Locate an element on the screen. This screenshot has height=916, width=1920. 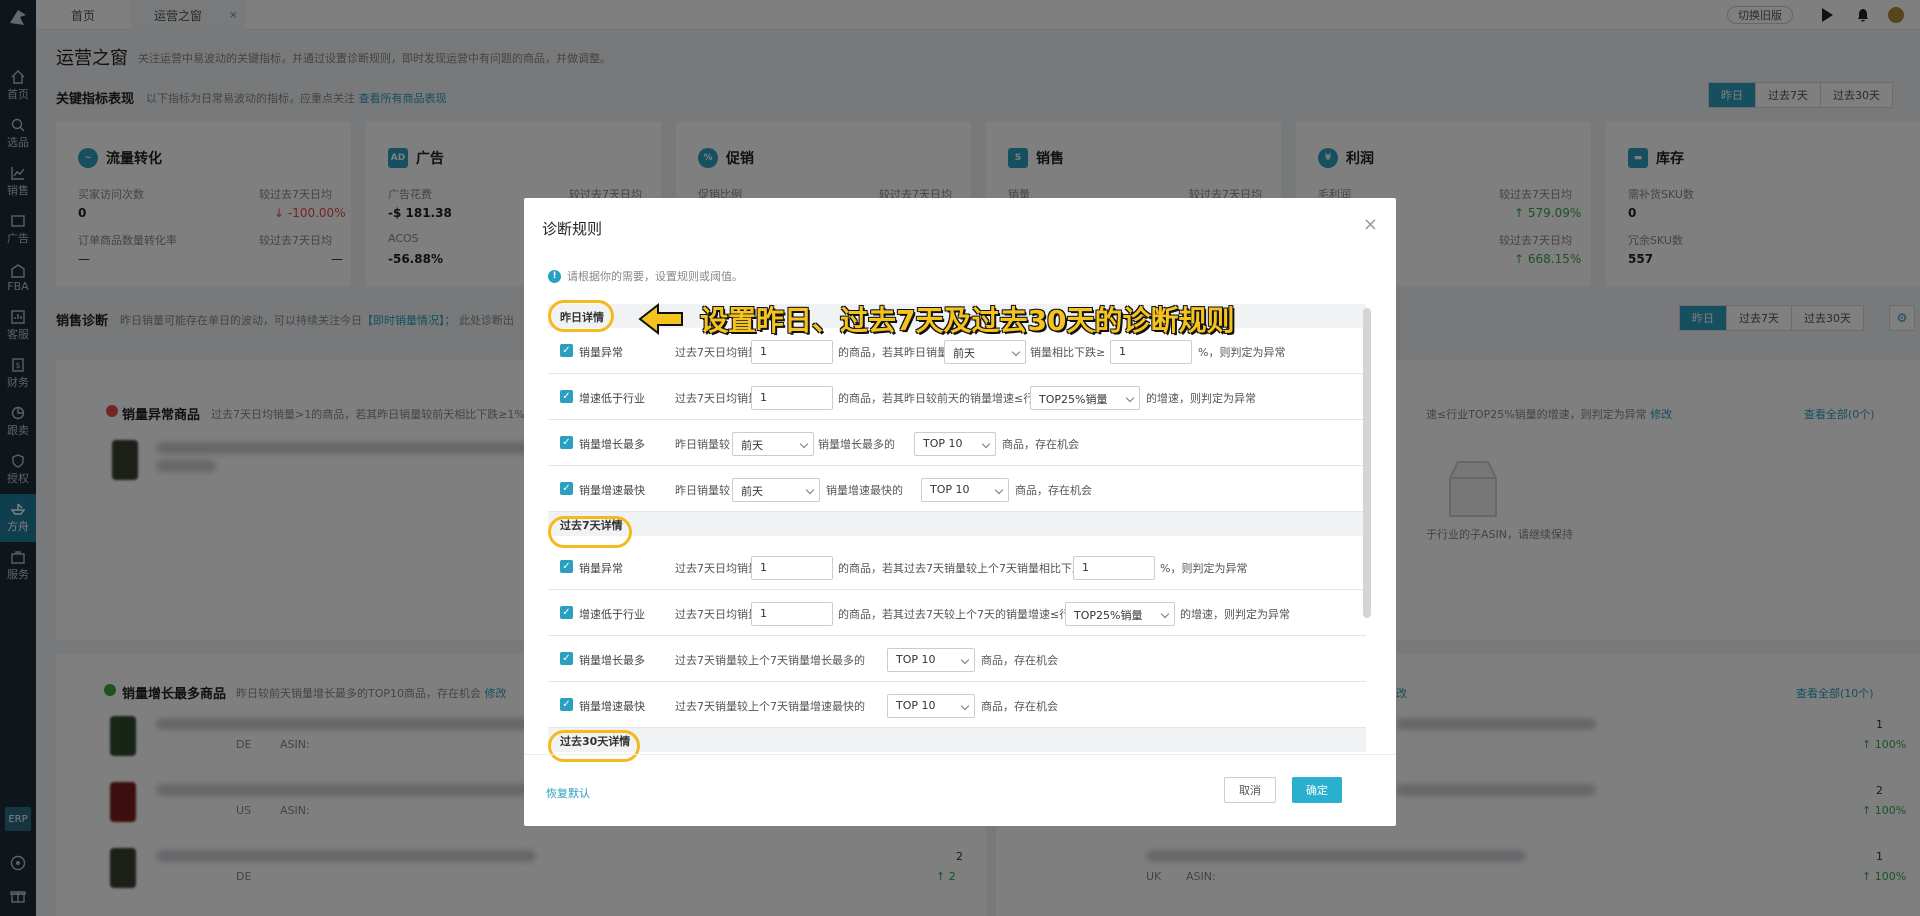
group-30d: 过去30天详情 is located at coordinates (957, 740).